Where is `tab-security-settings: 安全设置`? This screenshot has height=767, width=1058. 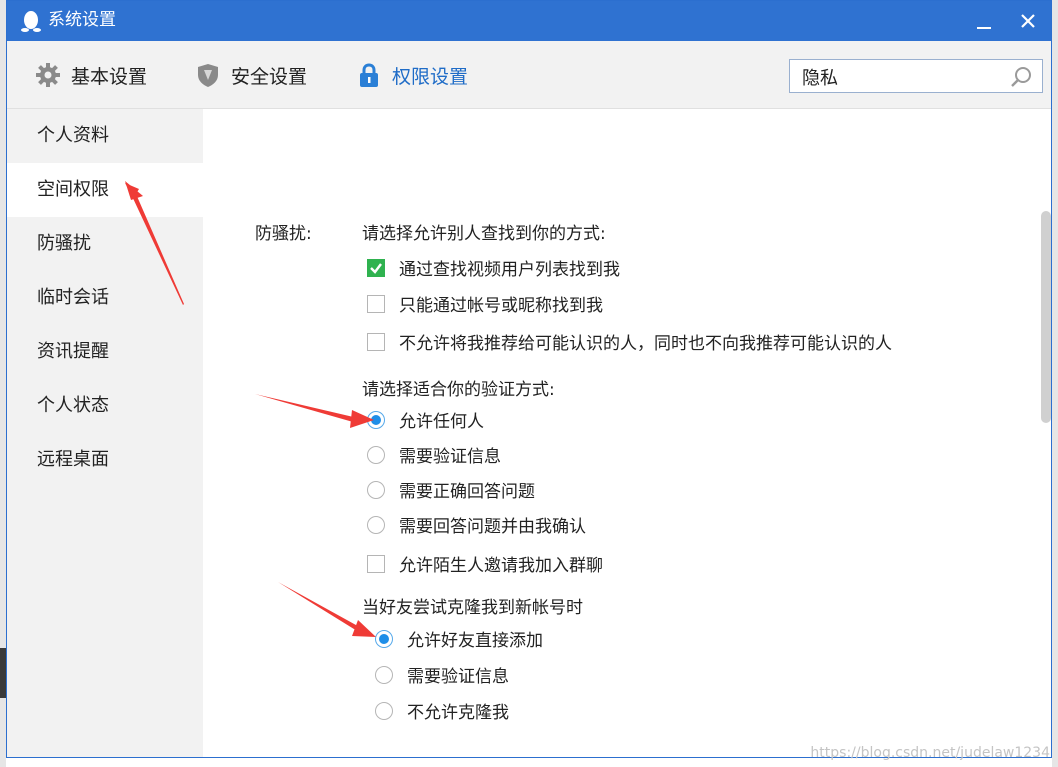 tab-security-settings: 安全设置 is located at coordinates (251, 75).